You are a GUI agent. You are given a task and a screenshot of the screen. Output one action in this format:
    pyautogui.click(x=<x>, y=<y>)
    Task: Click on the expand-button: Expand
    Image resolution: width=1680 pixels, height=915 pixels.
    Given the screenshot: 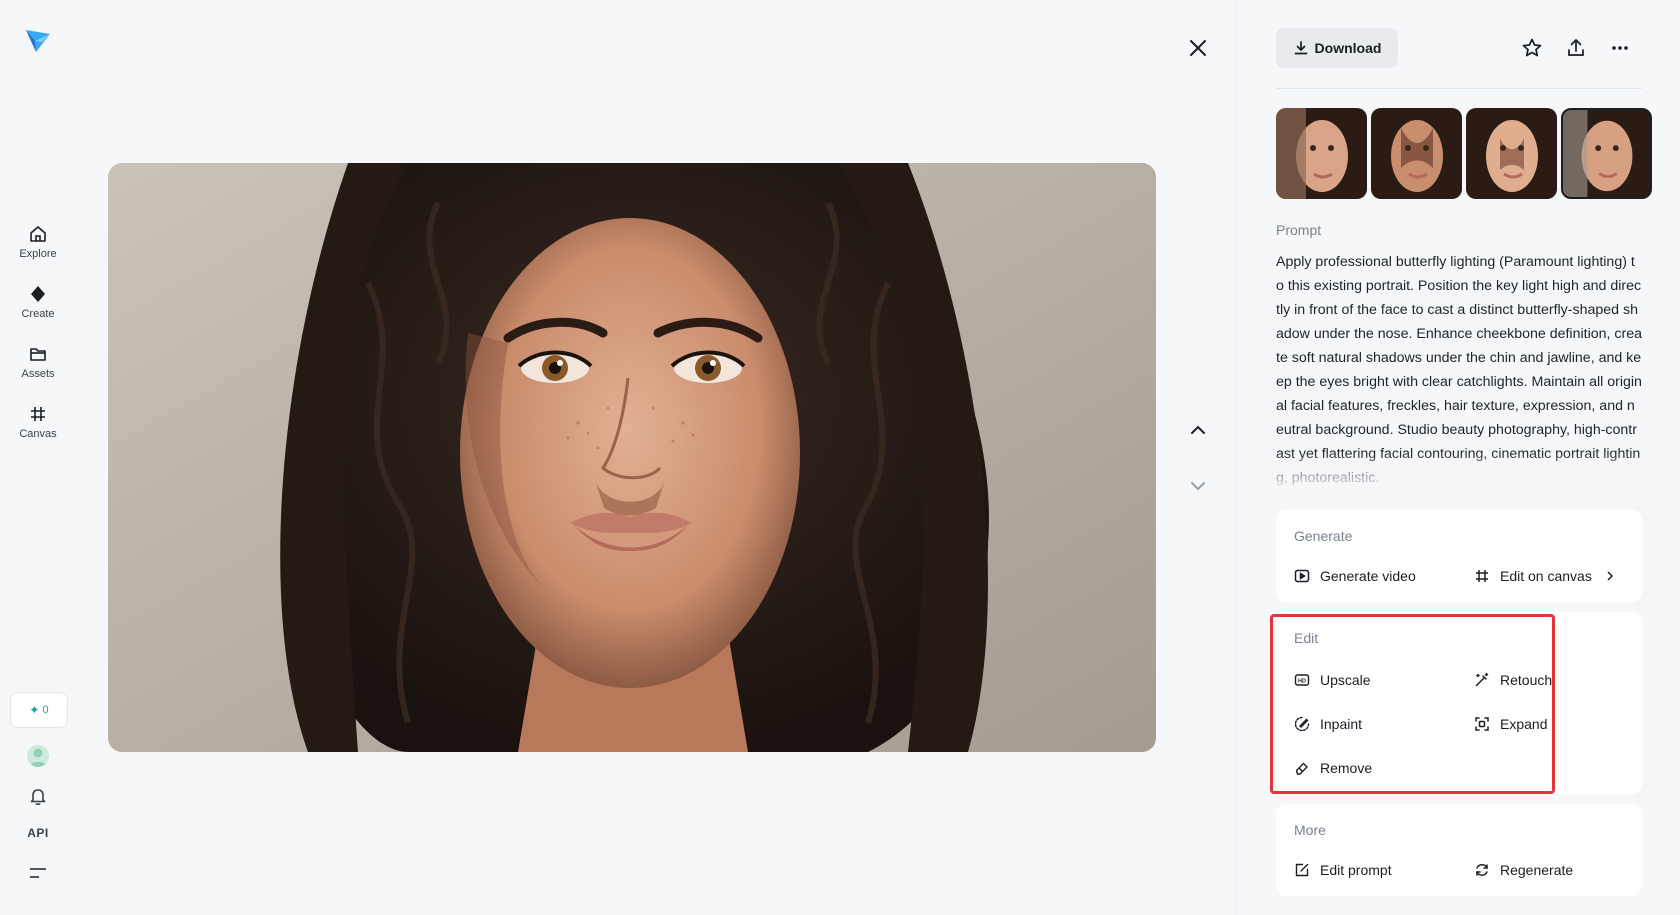 What is the action you would take?
    pyautogui.click(x=1510, y=724)
    